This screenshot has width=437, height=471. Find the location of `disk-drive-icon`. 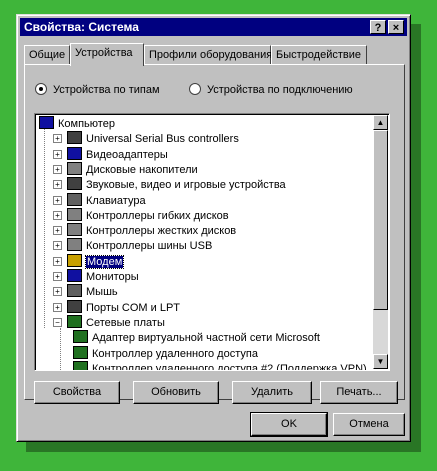

disk-drive-icon is located at coordinates (74, 168).